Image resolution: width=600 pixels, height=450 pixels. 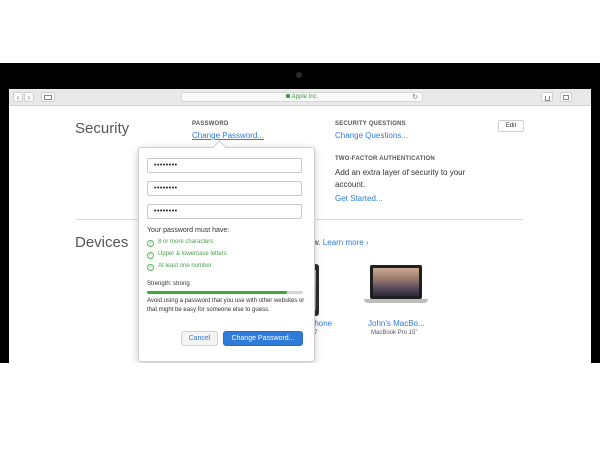 I want to click on current-password-field: ••••••••, so click(x=224, y=165).